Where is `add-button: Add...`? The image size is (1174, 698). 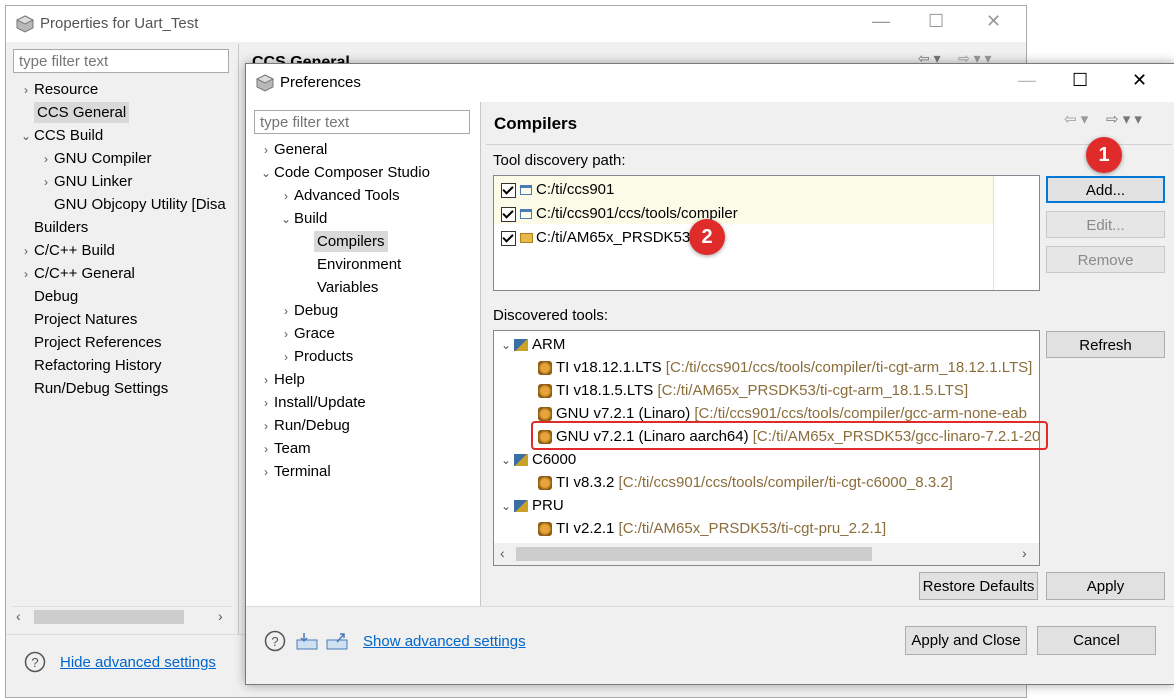 add-button: Add... is located at coordinates (1105, 189).